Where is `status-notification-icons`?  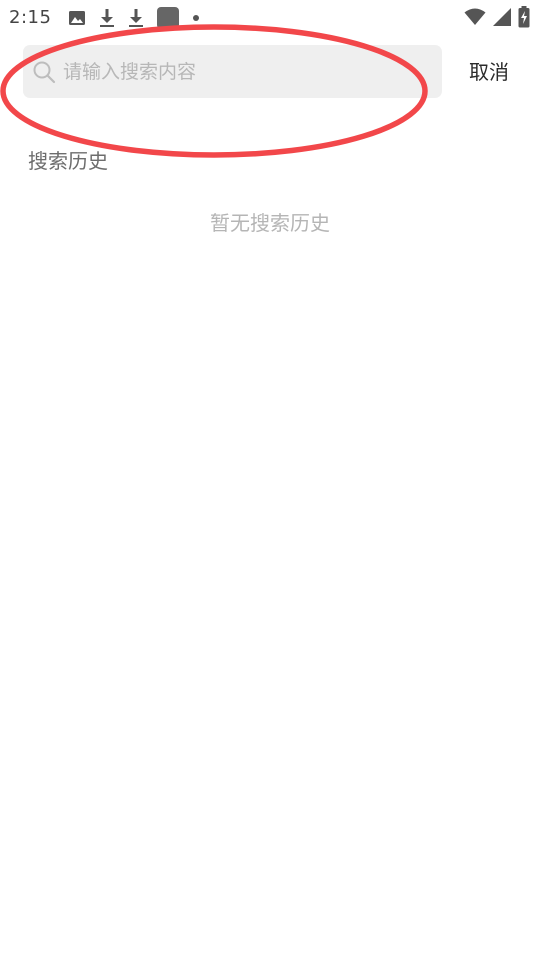 status-notification-icons is located at coordinates (134, 18).